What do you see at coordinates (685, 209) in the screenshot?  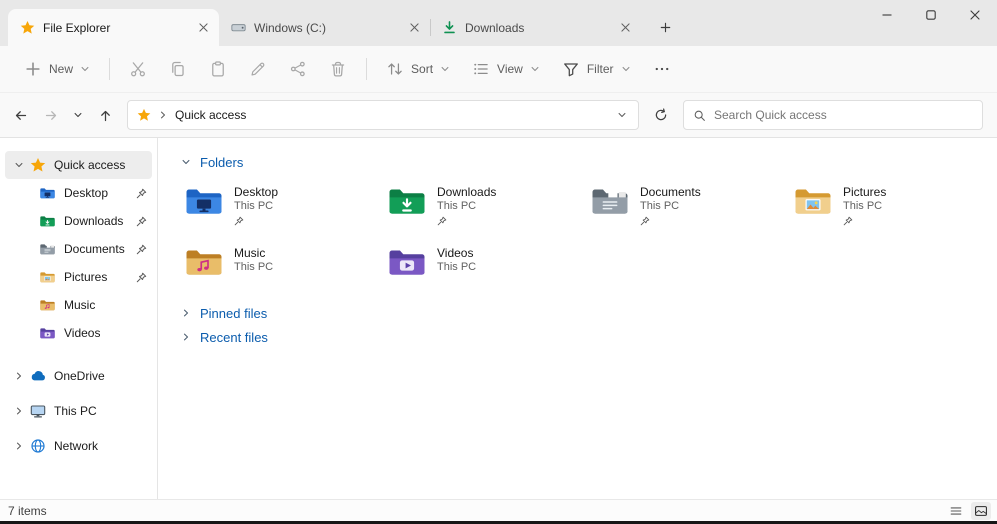 I see `folder-tile-documents: Documents This PC` at bounding box center [685, 209].